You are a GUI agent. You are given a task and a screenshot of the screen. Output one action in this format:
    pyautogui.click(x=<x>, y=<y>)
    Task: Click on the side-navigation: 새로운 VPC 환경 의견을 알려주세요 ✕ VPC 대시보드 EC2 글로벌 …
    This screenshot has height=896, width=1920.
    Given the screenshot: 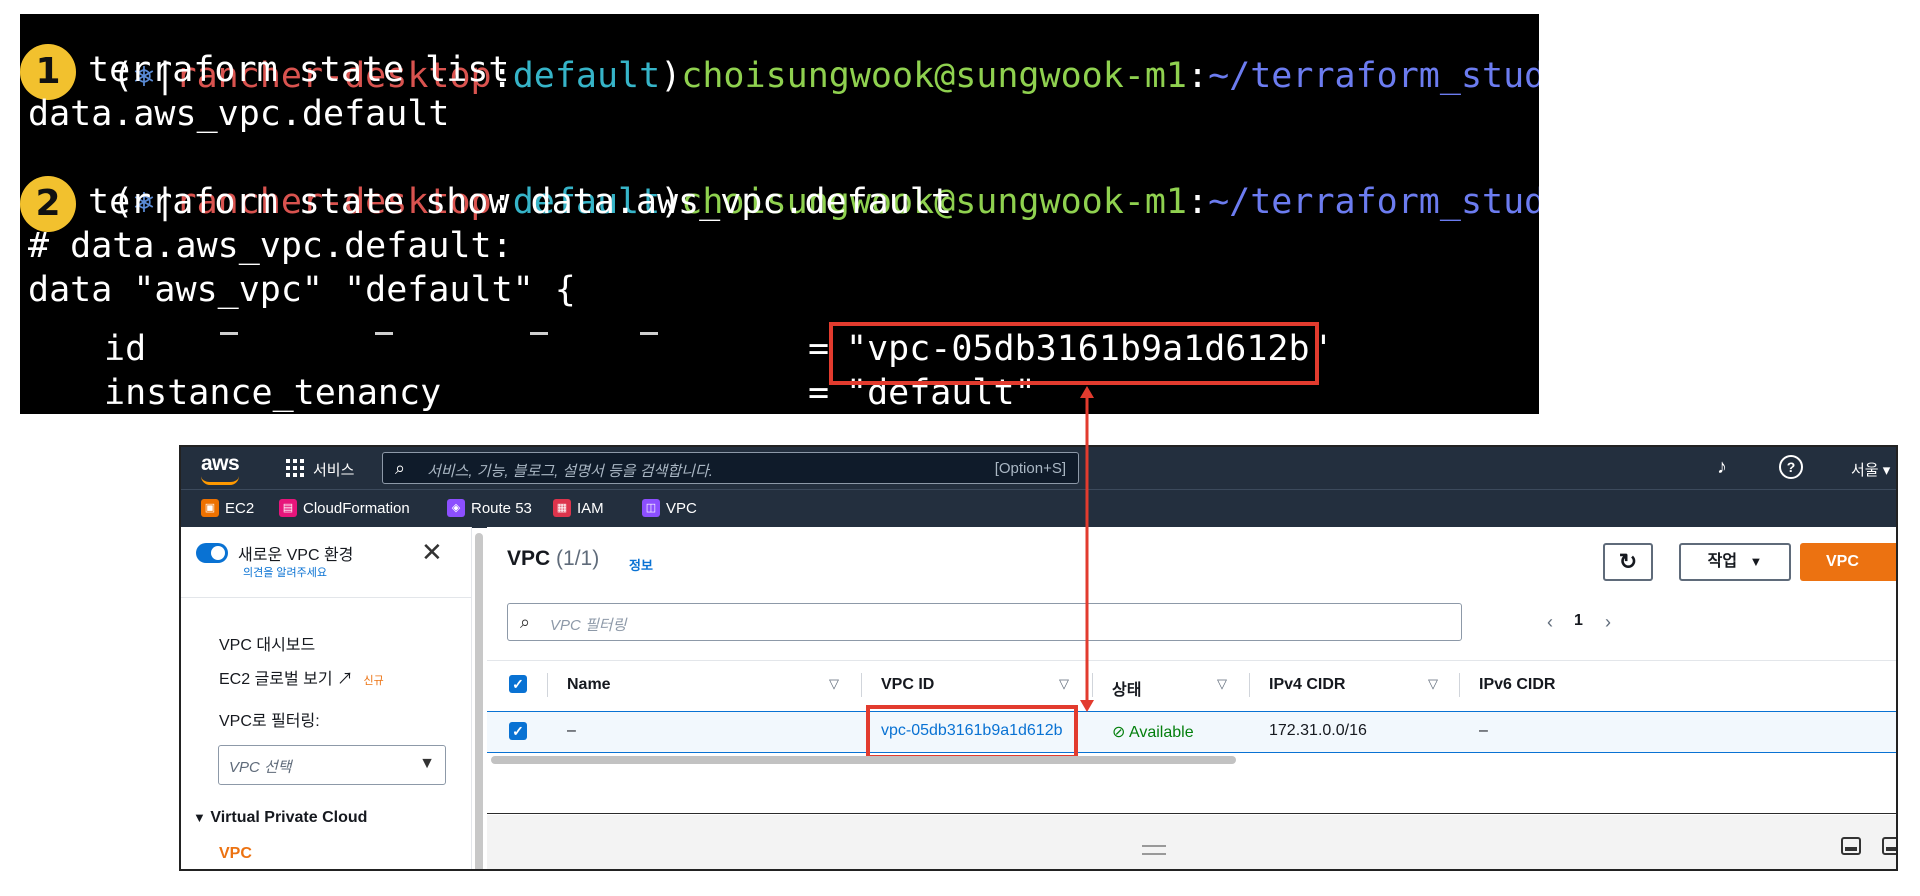 What is the action you would take?
    pyautogui.click(x=326, y=698)
    